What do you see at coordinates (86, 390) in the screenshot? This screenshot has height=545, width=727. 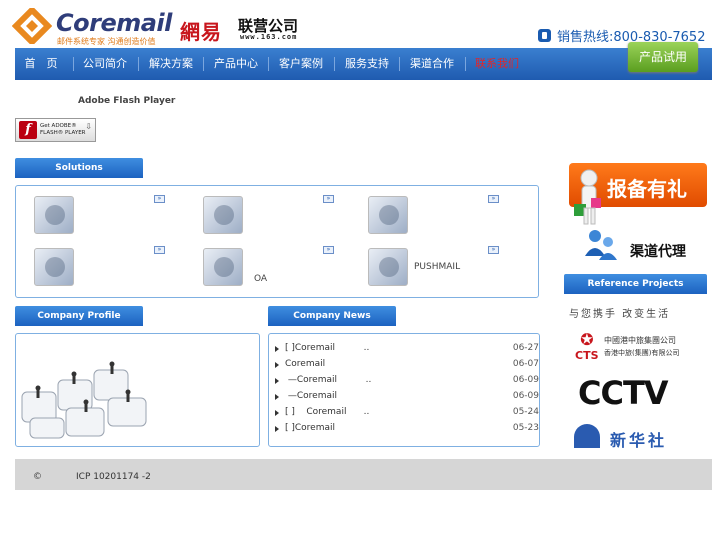 I see `keyboard-figures-image` at bounding box center [86, 390].